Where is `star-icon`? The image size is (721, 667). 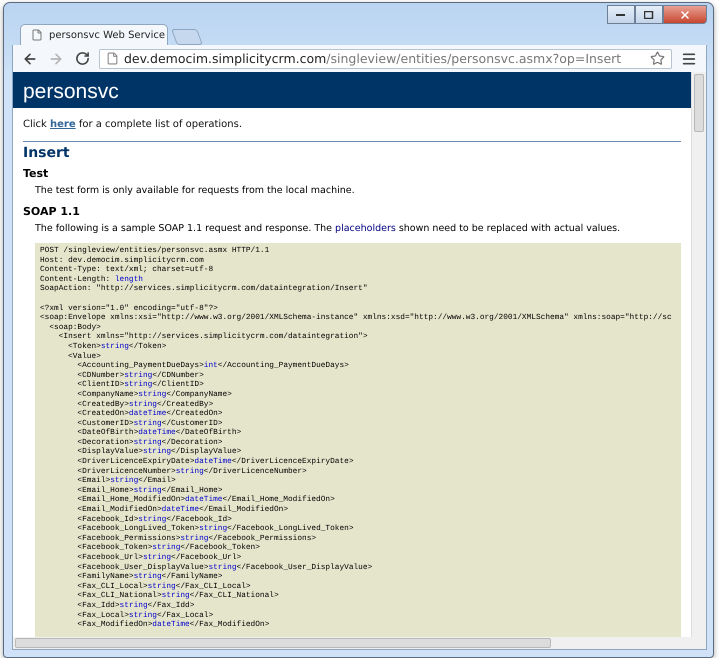 star-icon is located at coordinates (657, 58).